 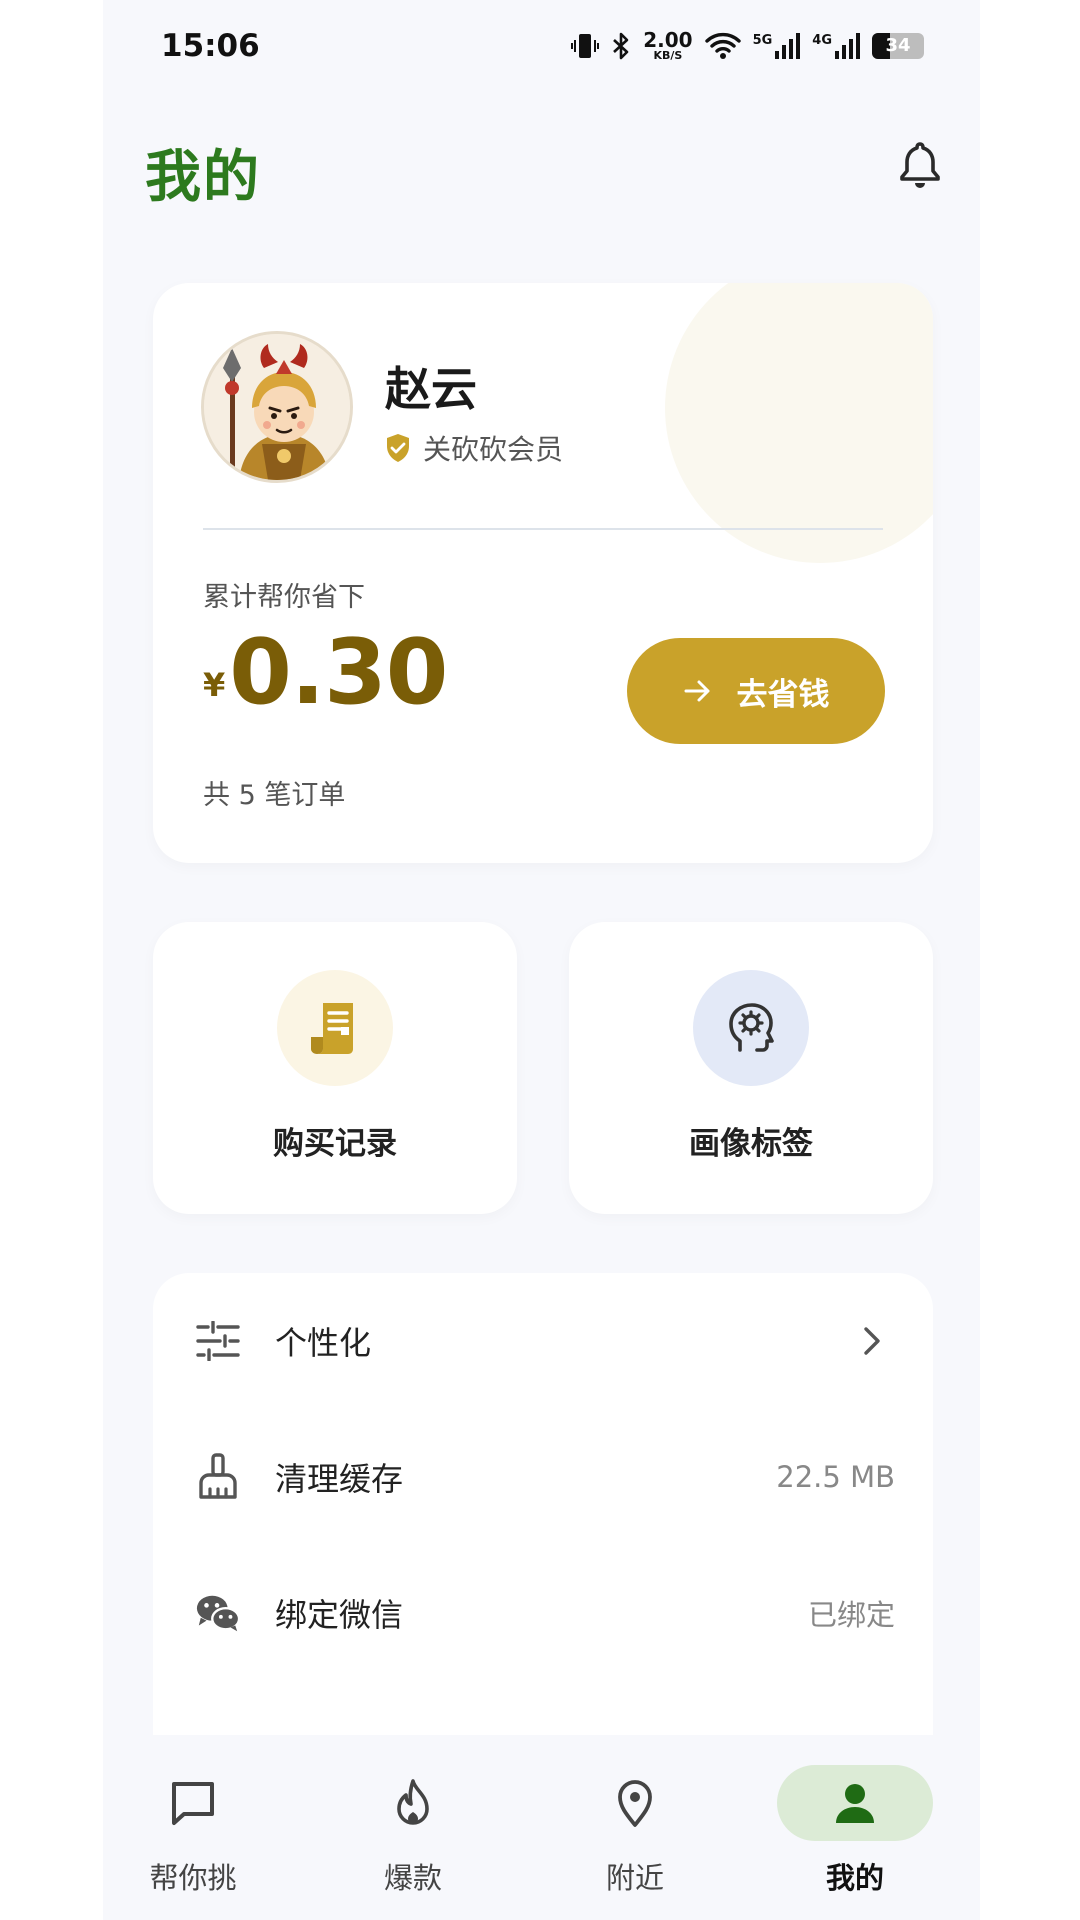 What do you see at coordinates (214, 685) in the screenshot?
I see `currency-symbol: ¥` at bounding box center [214, 685].